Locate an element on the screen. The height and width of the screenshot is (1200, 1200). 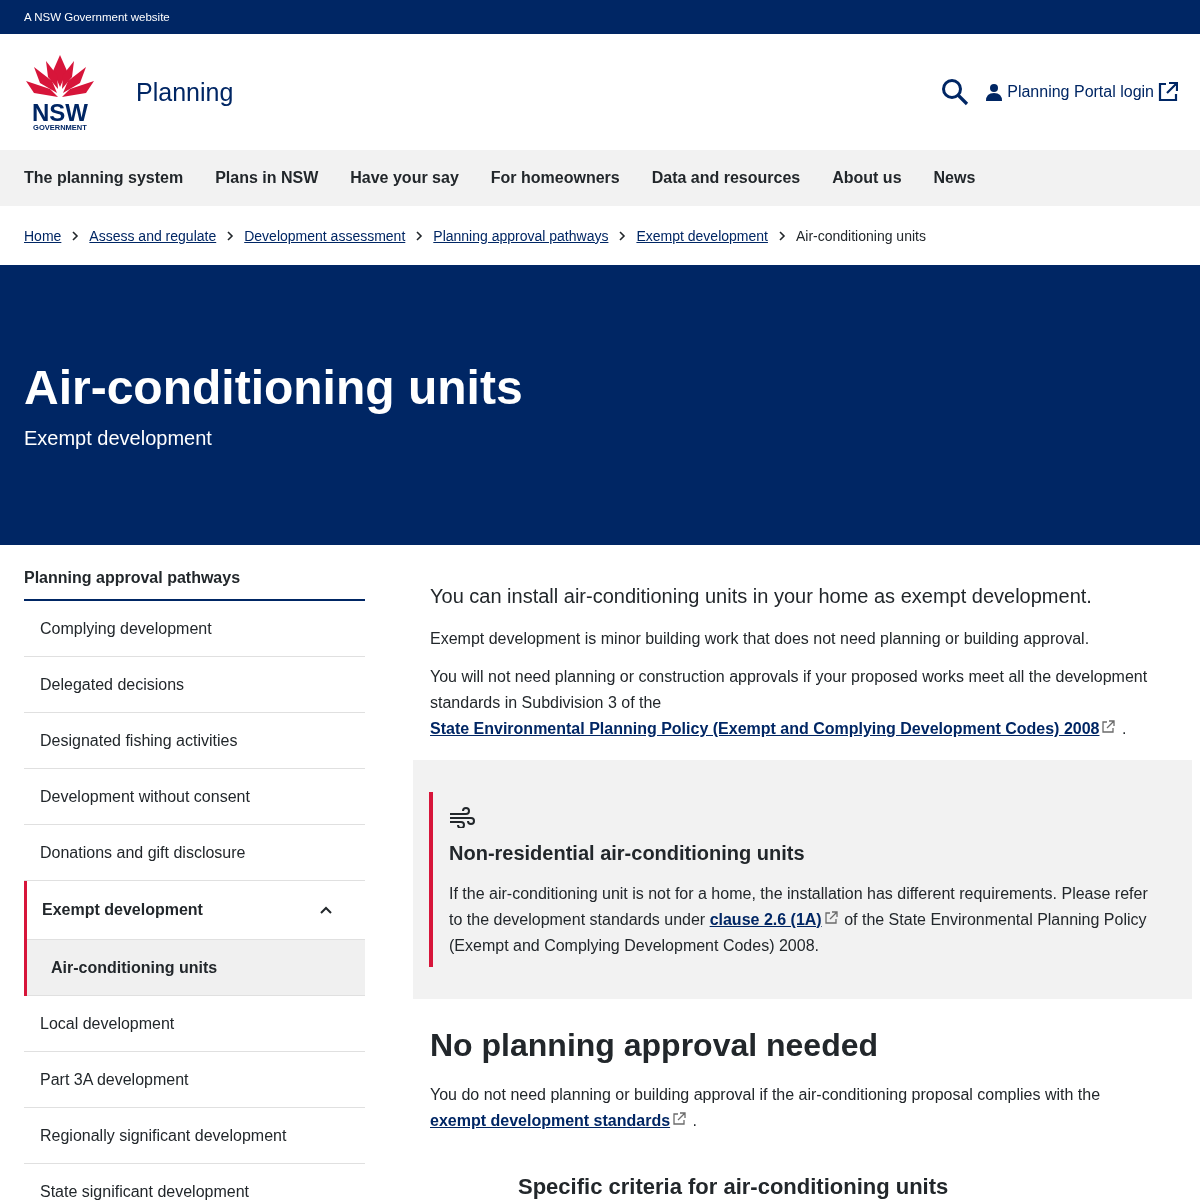
sidebar-title: Planning approval pathways is located at coordinates (194, 578).